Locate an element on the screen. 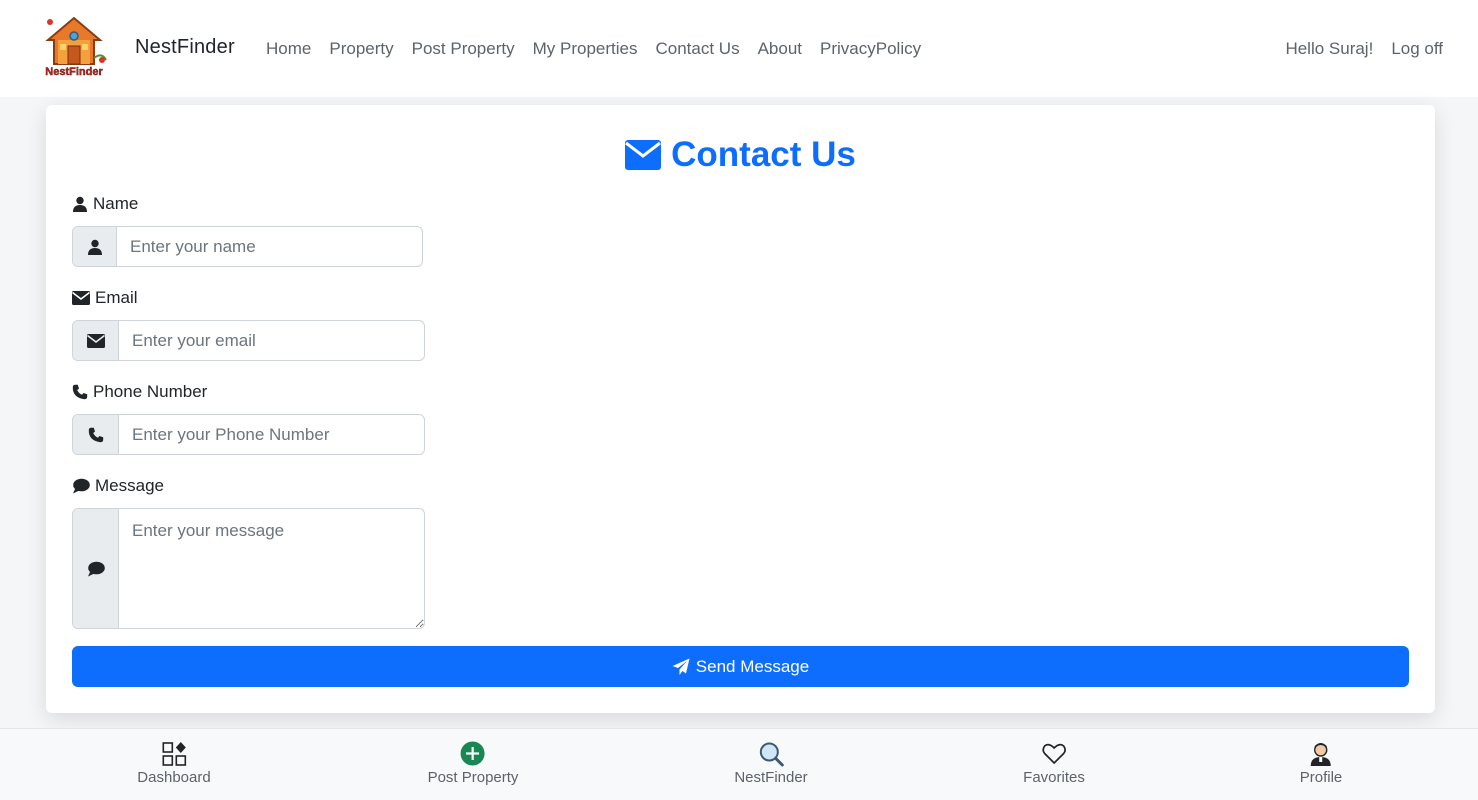 The image size is (1478, 800). brand-name: NestFinder is located at coordinates (185, 47).